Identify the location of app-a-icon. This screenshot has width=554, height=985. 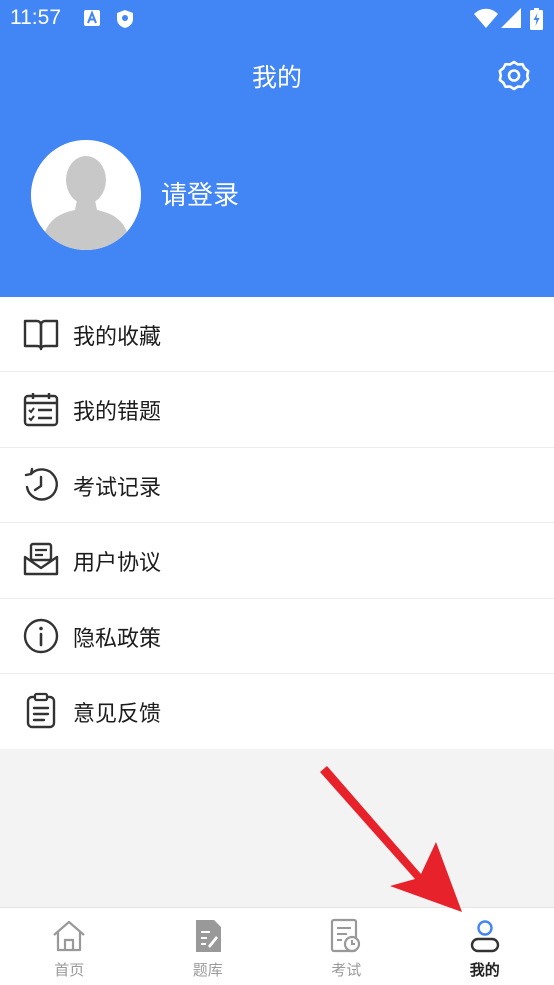
(92, 18).